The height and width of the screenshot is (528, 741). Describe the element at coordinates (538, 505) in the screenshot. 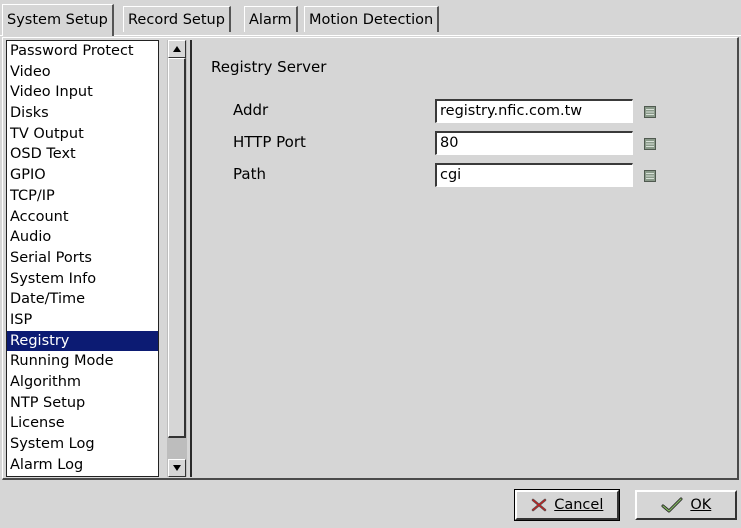

I see `x-icon` at that location.